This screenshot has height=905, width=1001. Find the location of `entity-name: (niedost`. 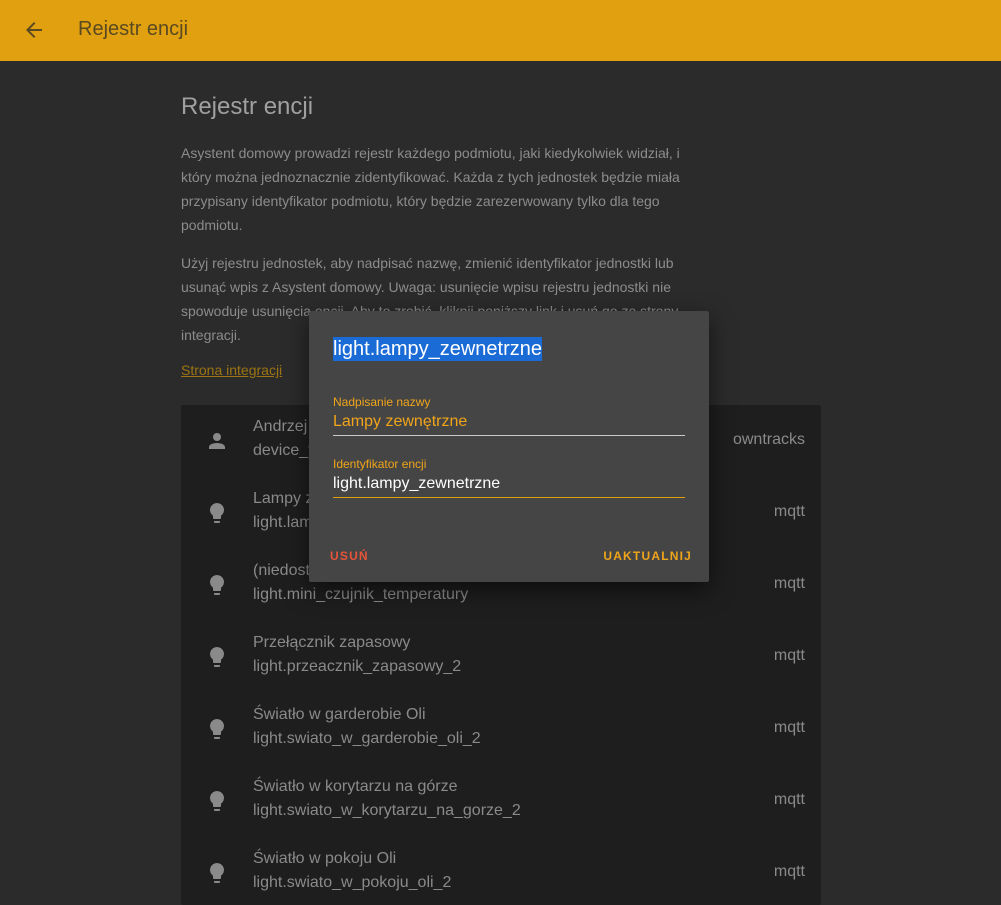

entity-name: (niedost is located at coordinates (281, 570).